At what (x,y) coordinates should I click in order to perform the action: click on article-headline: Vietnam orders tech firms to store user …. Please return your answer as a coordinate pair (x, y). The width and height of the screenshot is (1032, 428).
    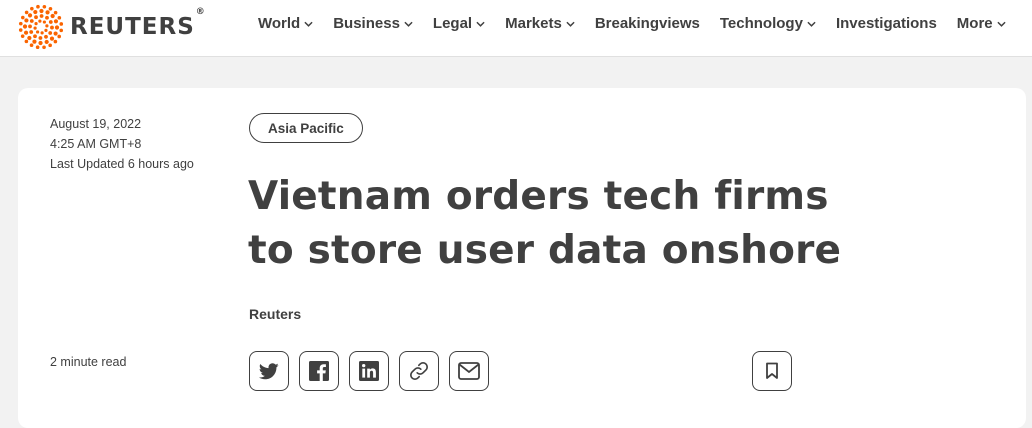
    Looking at the image, I should click on (545, 223).